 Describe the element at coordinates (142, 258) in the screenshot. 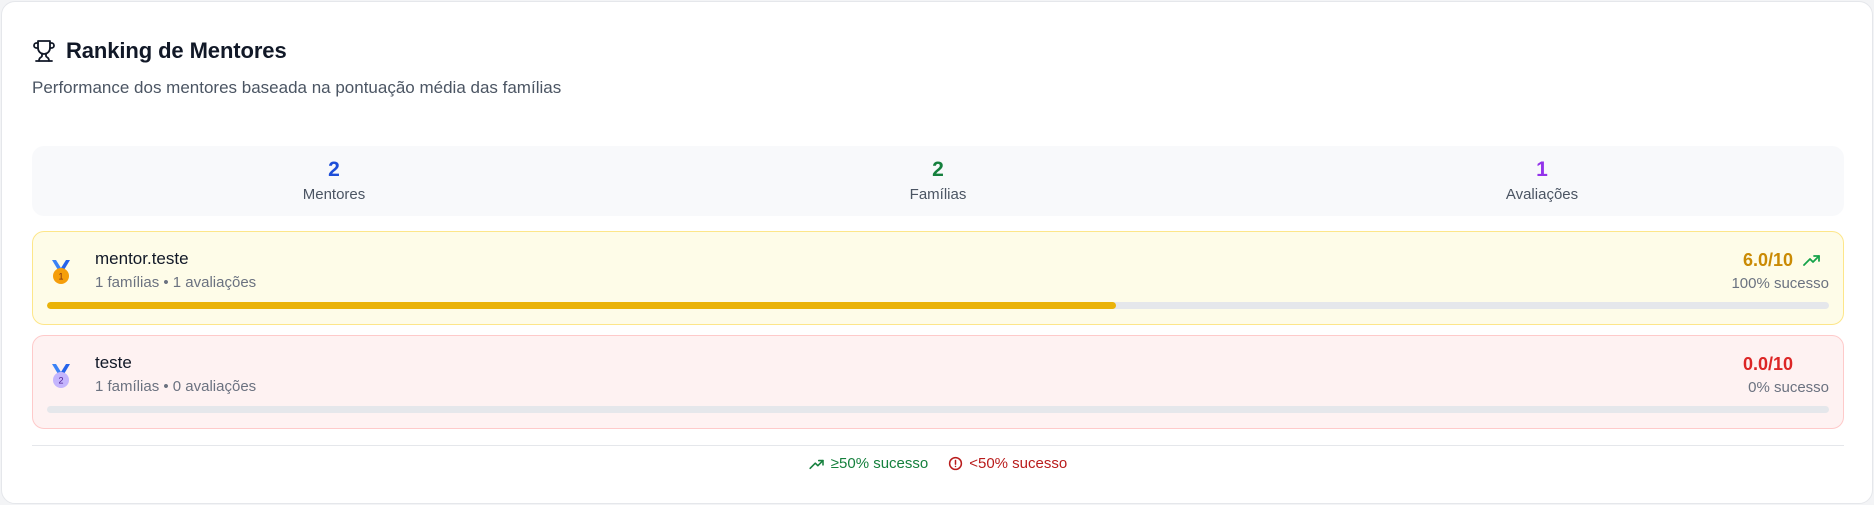

I see `mentor-name: mentor.teste` at that location.